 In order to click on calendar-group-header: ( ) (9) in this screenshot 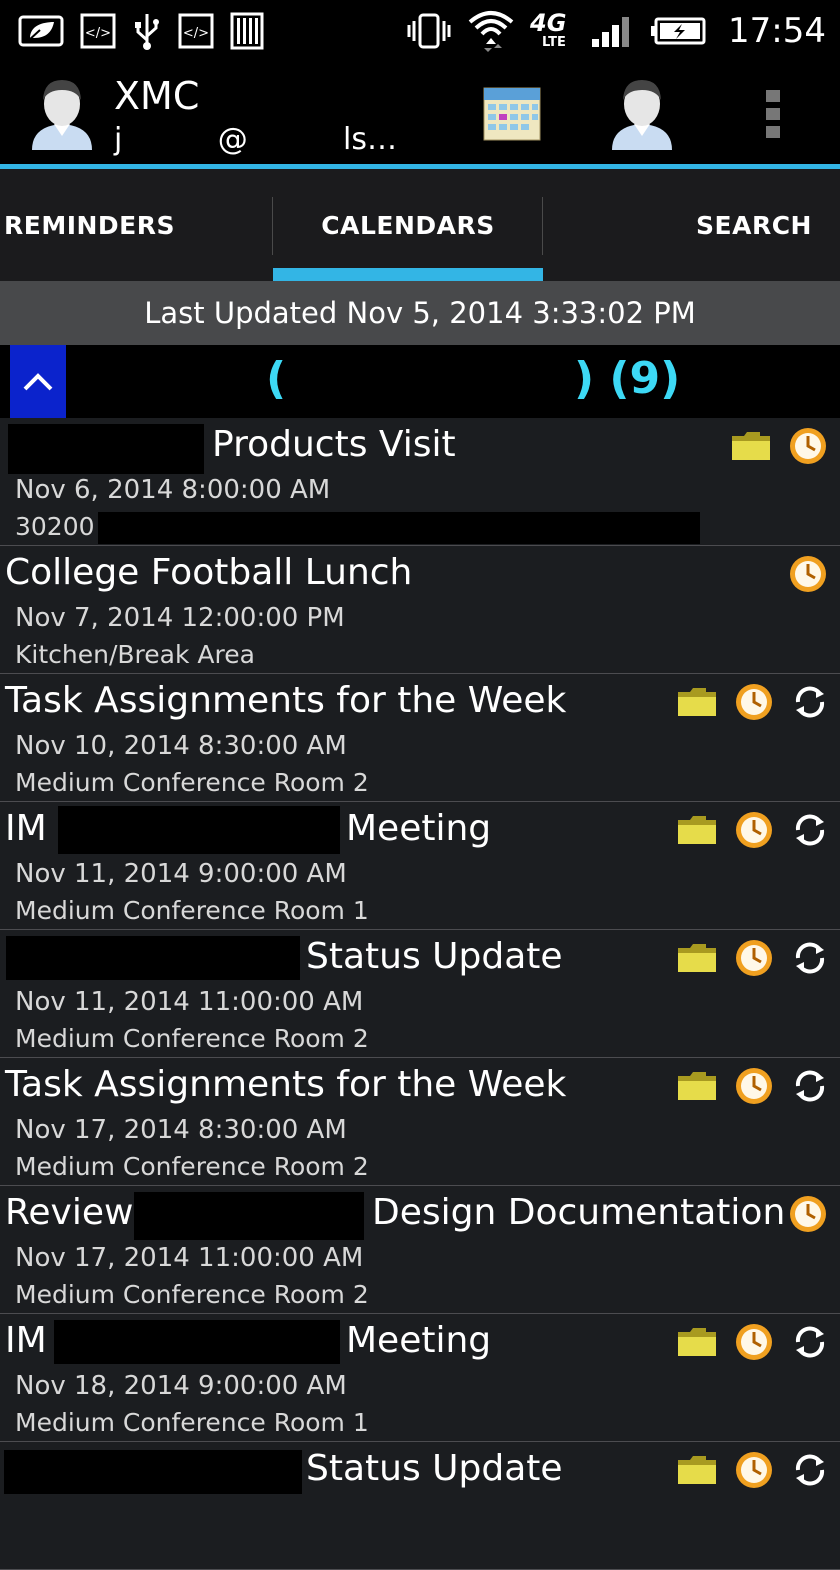, I will do `click(420, 381)`.